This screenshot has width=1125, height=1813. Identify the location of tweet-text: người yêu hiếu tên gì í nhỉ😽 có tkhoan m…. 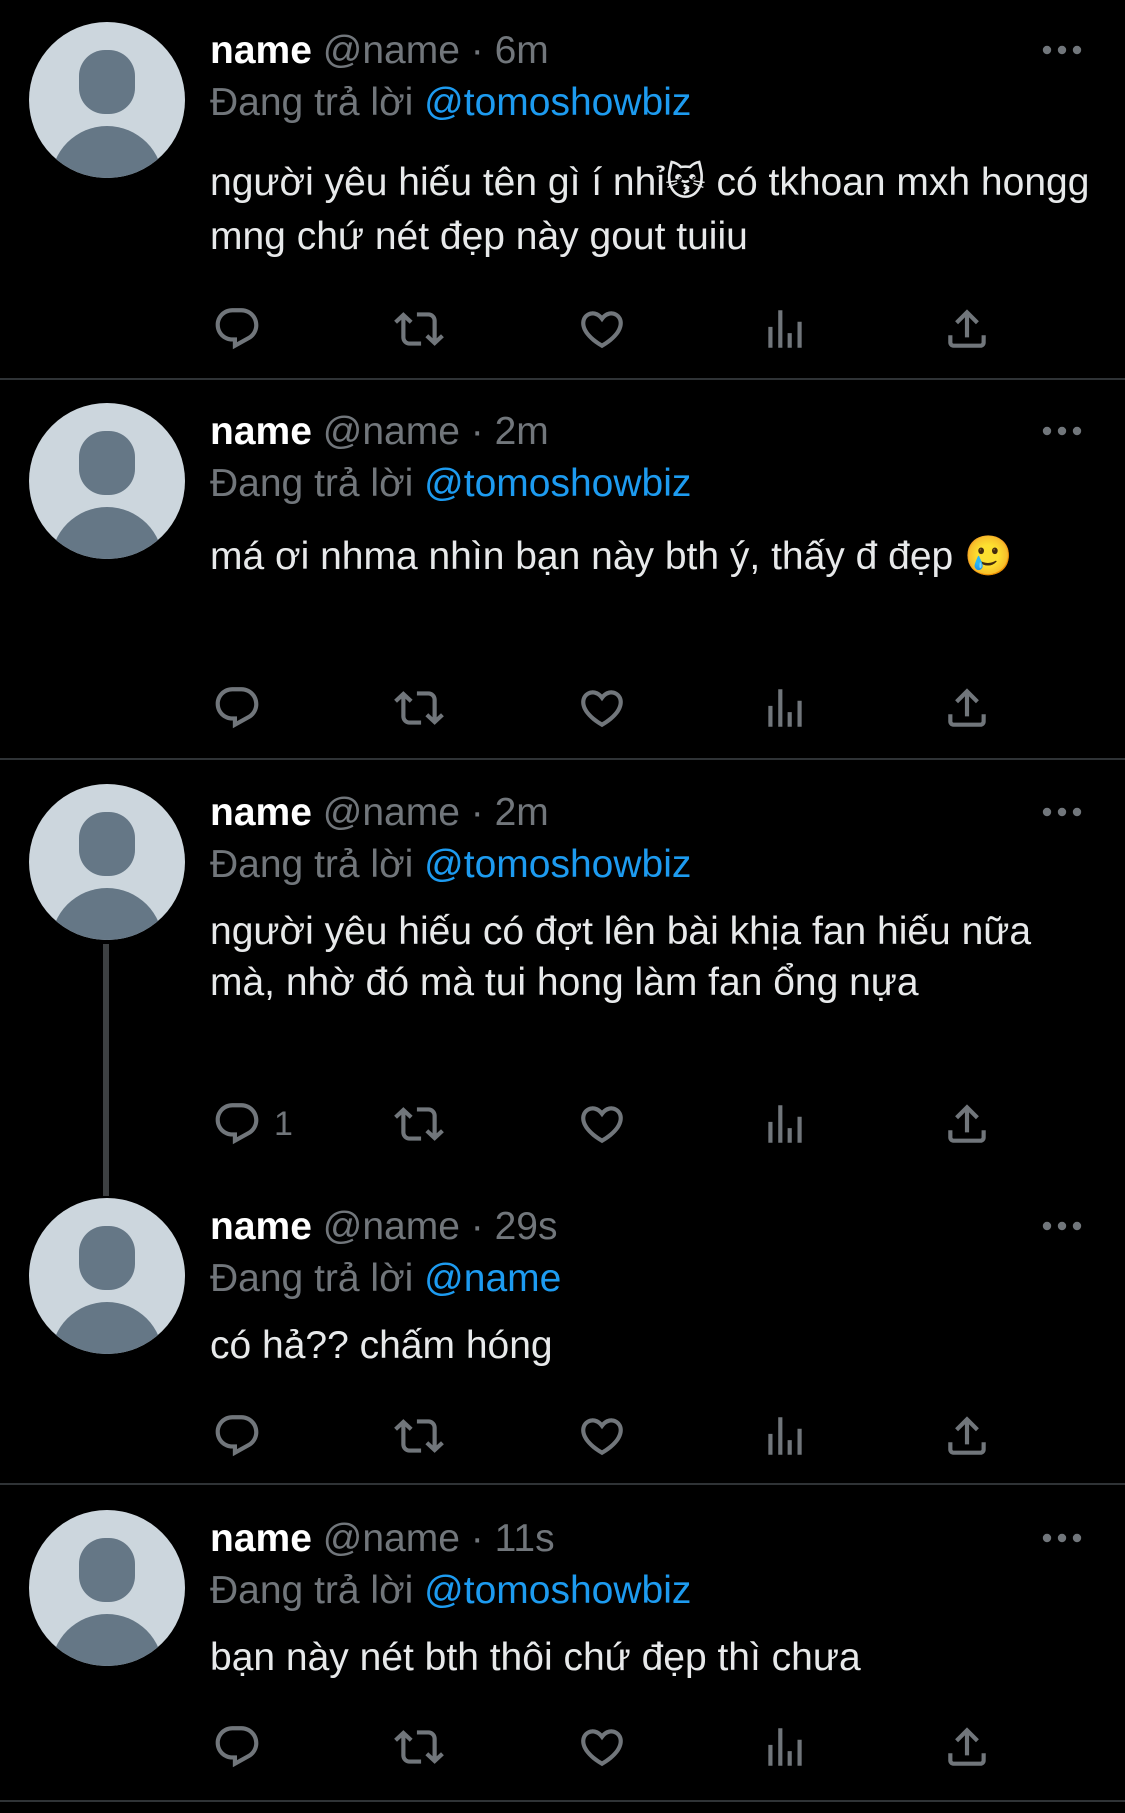
(650, 209).